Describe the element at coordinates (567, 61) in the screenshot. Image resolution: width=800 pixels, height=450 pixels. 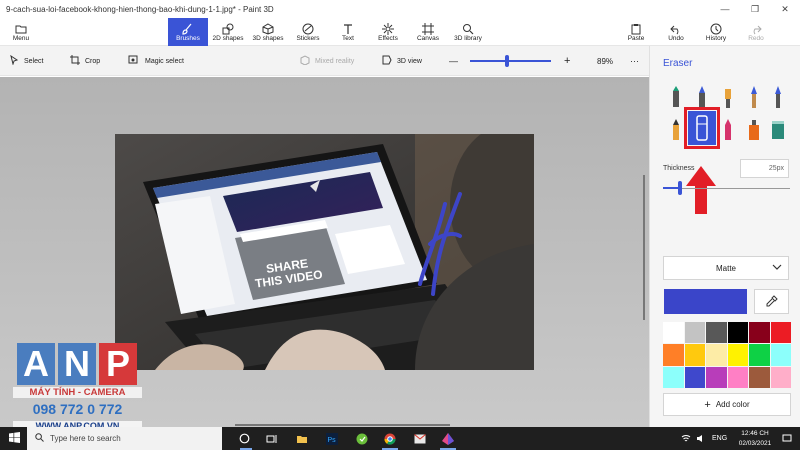
I see `zoom-in-button: +` at that location.